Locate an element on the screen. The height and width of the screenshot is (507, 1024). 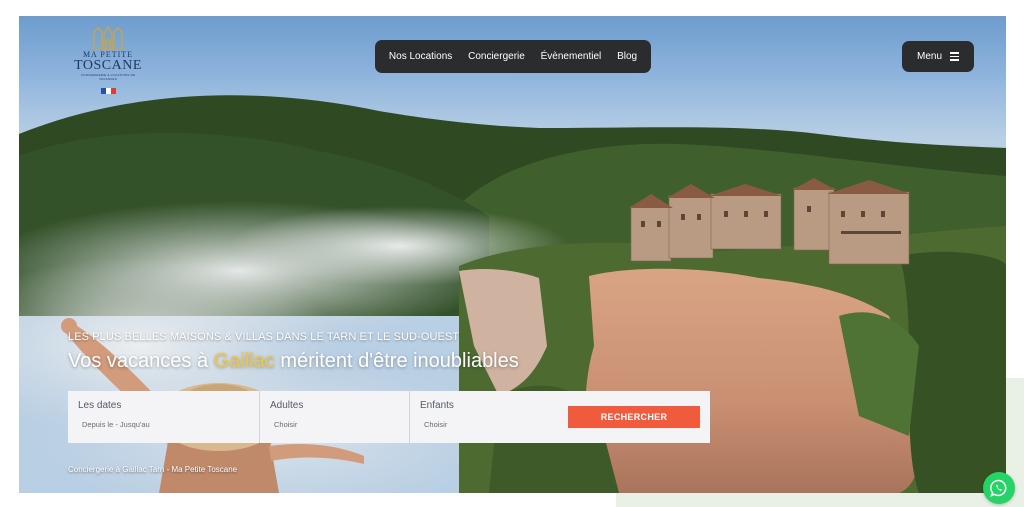
children-label: Enfants is located at coordinates (437, 405).